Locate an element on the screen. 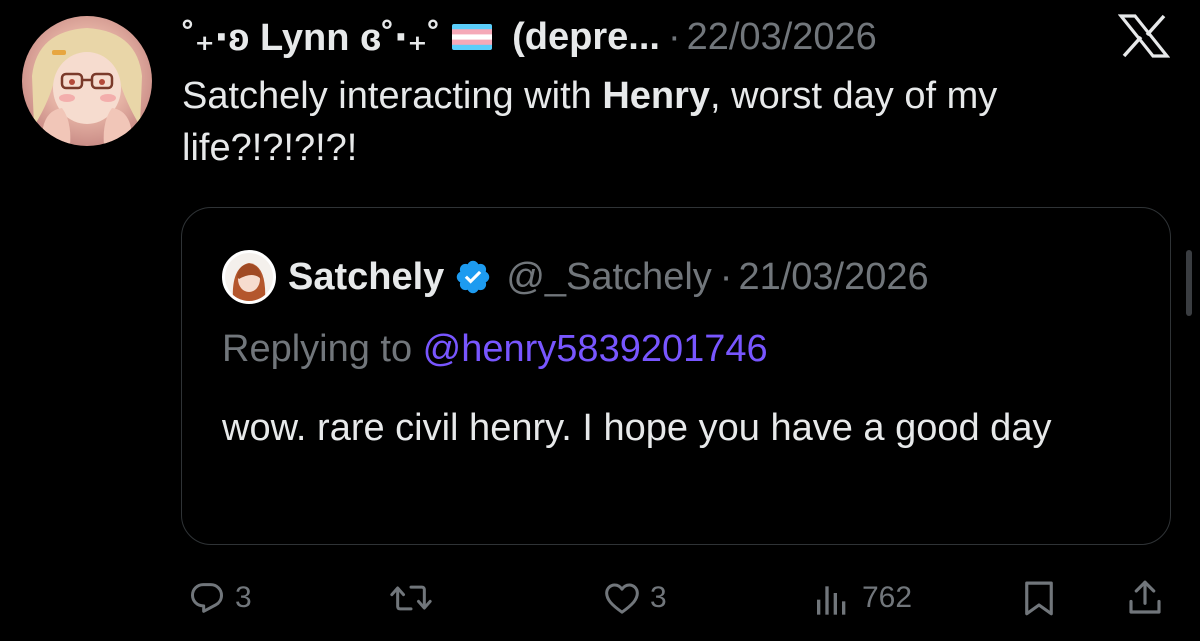 This screenshot has height=641, width=1200. bookmark-icon is located at coordinates (1039, 598).